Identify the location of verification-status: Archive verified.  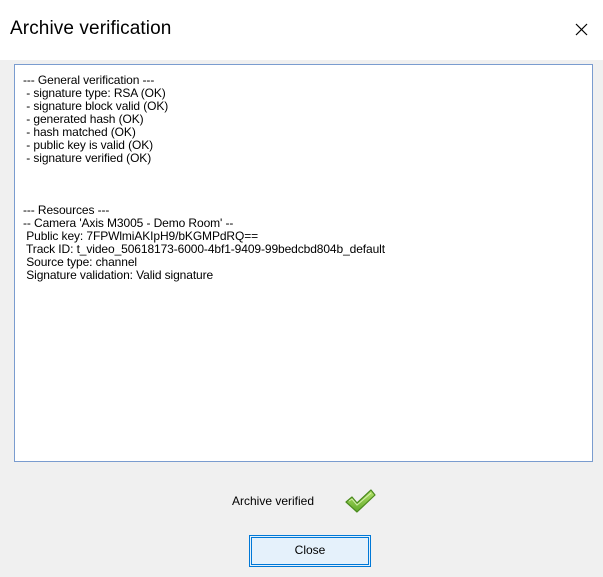
(301, 499).